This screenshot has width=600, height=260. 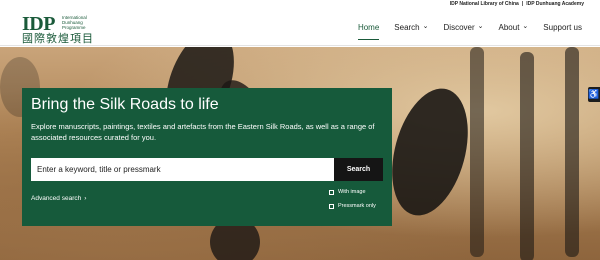 I want to click on nlc-link: IDP National Library of China, so click(x=484, y=4).